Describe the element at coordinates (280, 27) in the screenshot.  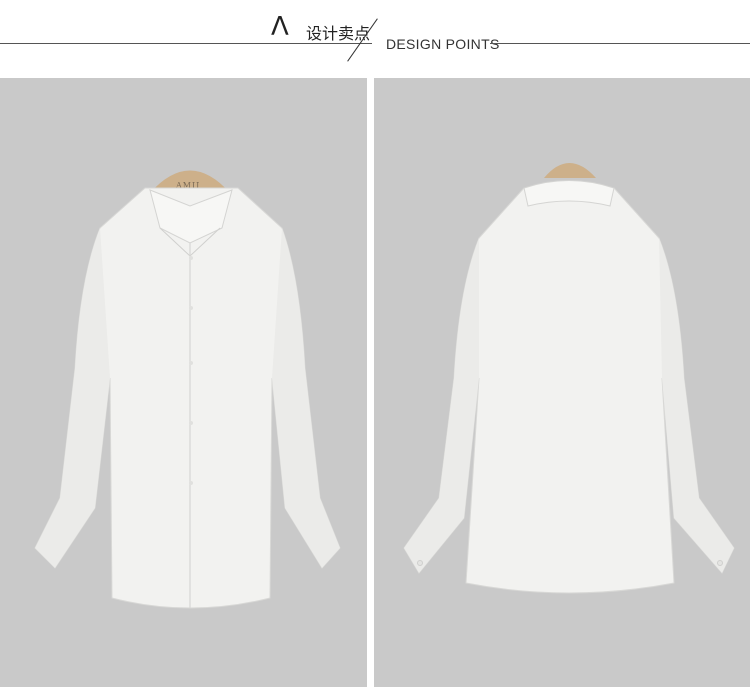
I see `lambda-icon: Λ` at that location.